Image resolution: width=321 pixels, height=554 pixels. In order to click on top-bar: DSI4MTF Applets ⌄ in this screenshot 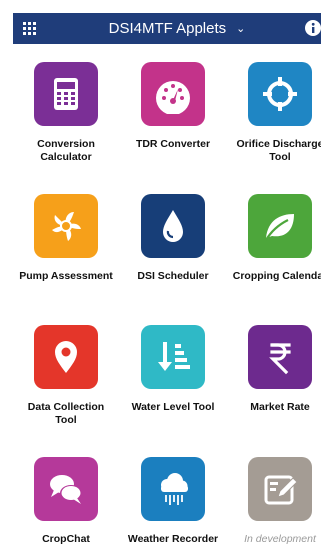, I will do `click(167, 28)`.